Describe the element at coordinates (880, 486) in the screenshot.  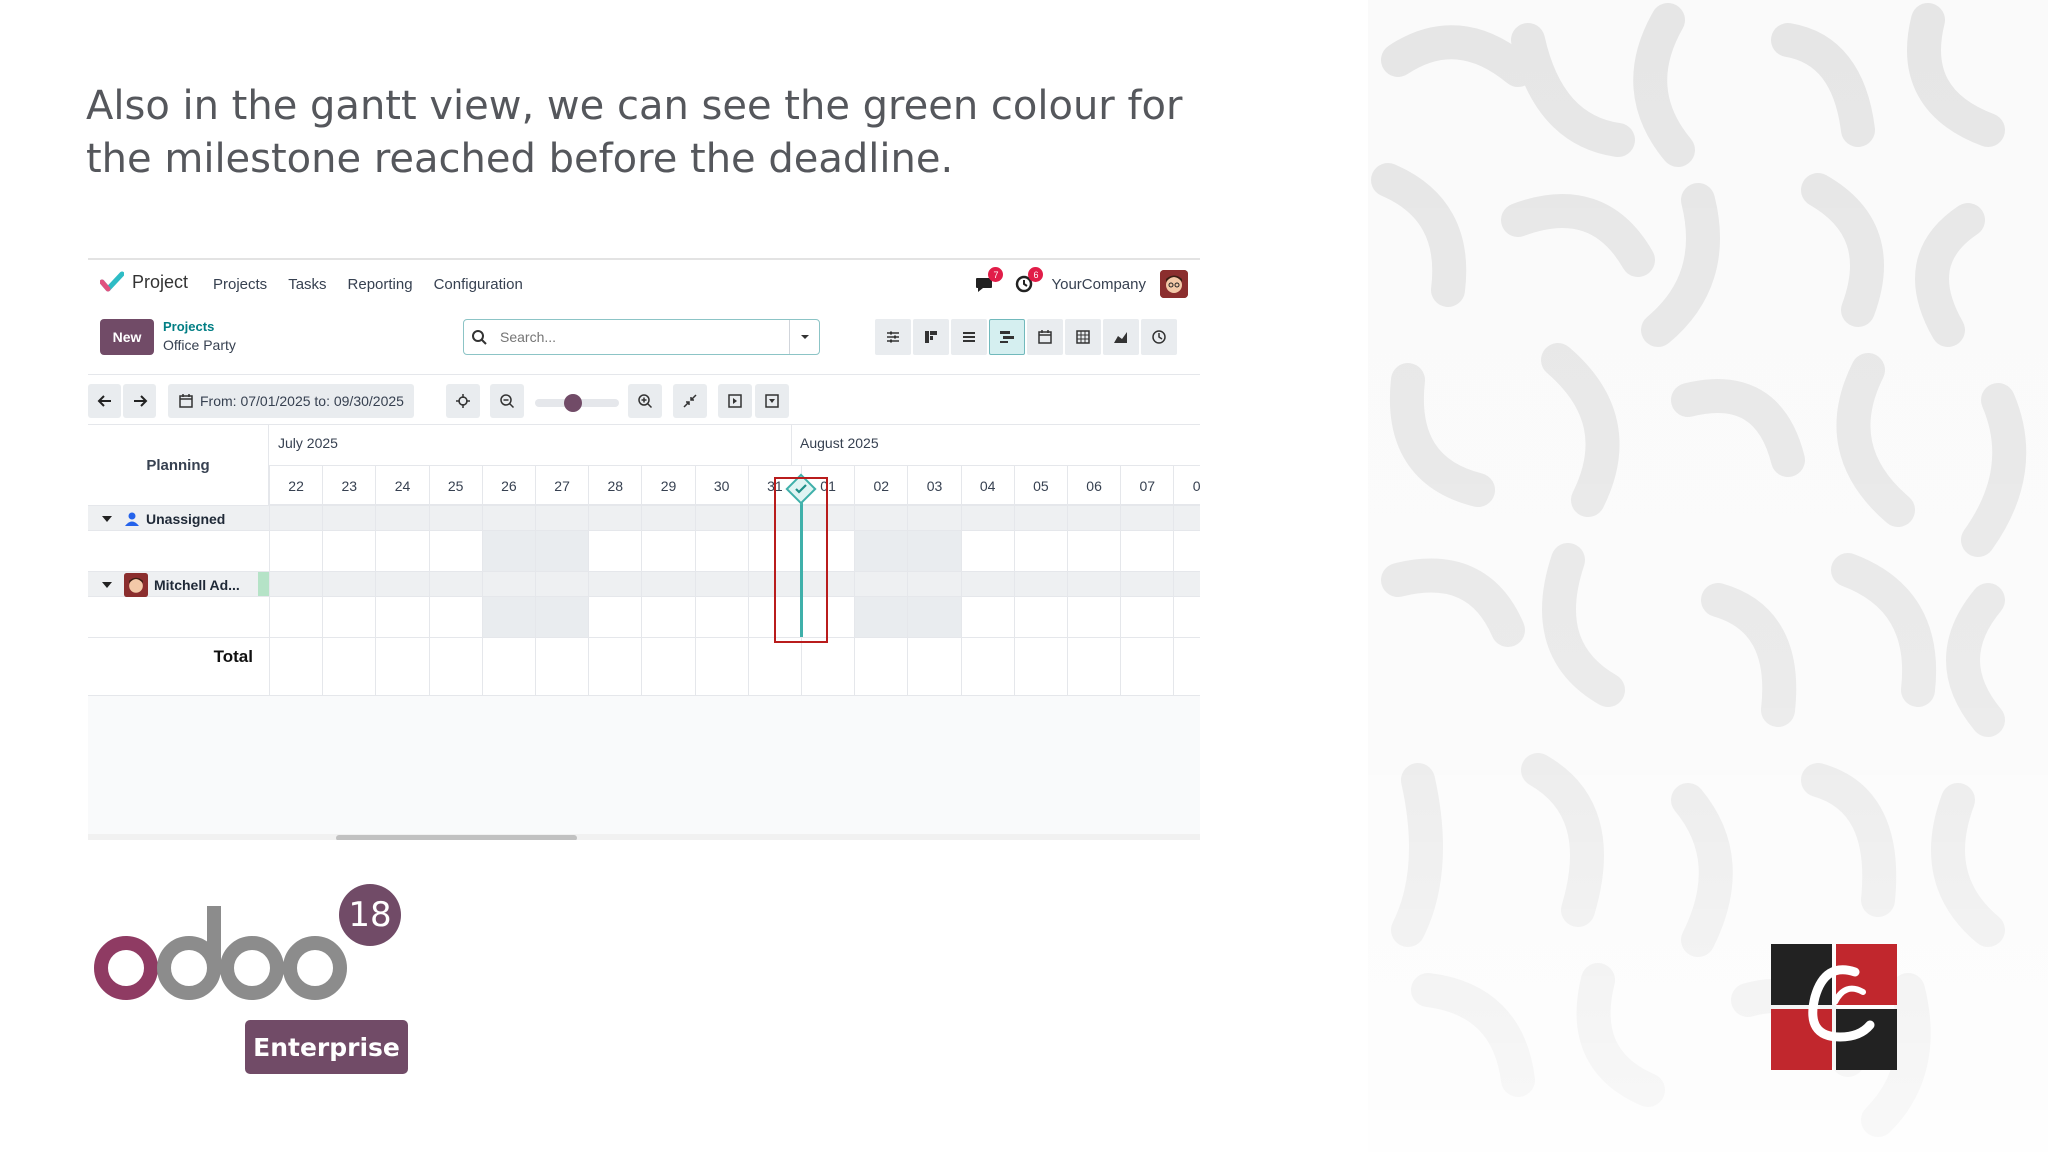
I see `day-02: 02` at that location.